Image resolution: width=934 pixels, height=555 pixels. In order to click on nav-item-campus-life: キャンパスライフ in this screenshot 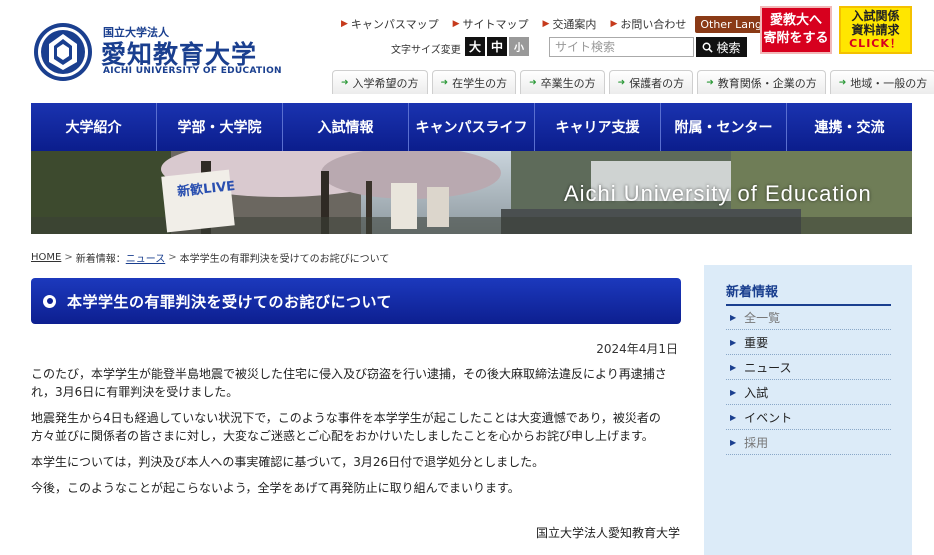, I will do `click(472, 127)`.